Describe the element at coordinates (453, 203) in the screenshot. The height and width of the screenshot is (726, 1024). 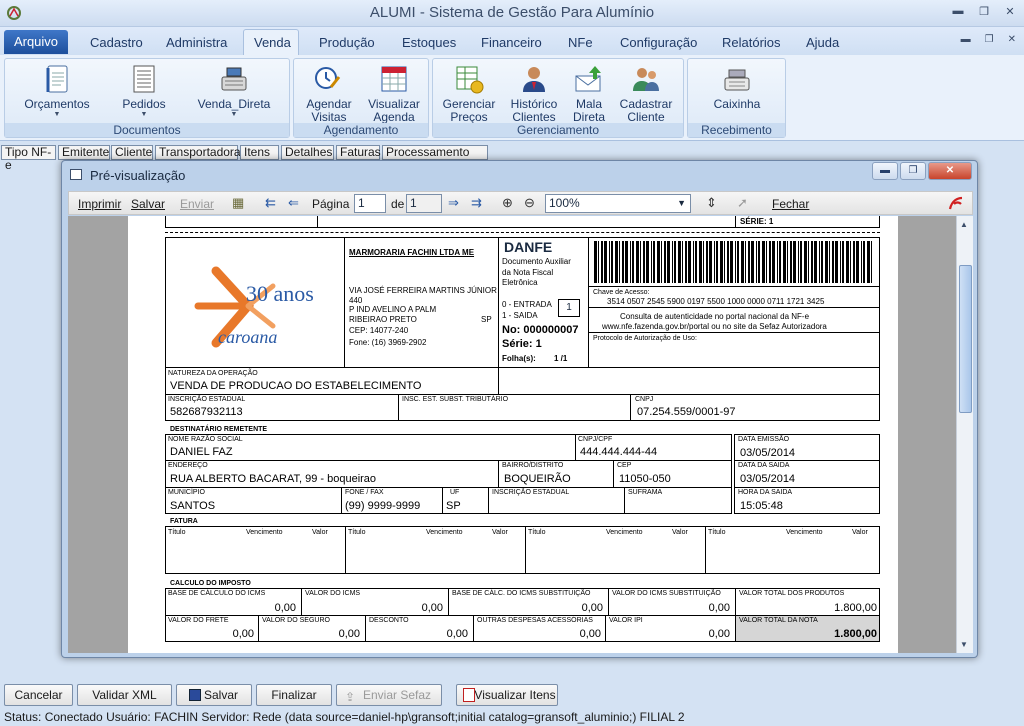
I see `next-page-icon: ⇒` at that location.